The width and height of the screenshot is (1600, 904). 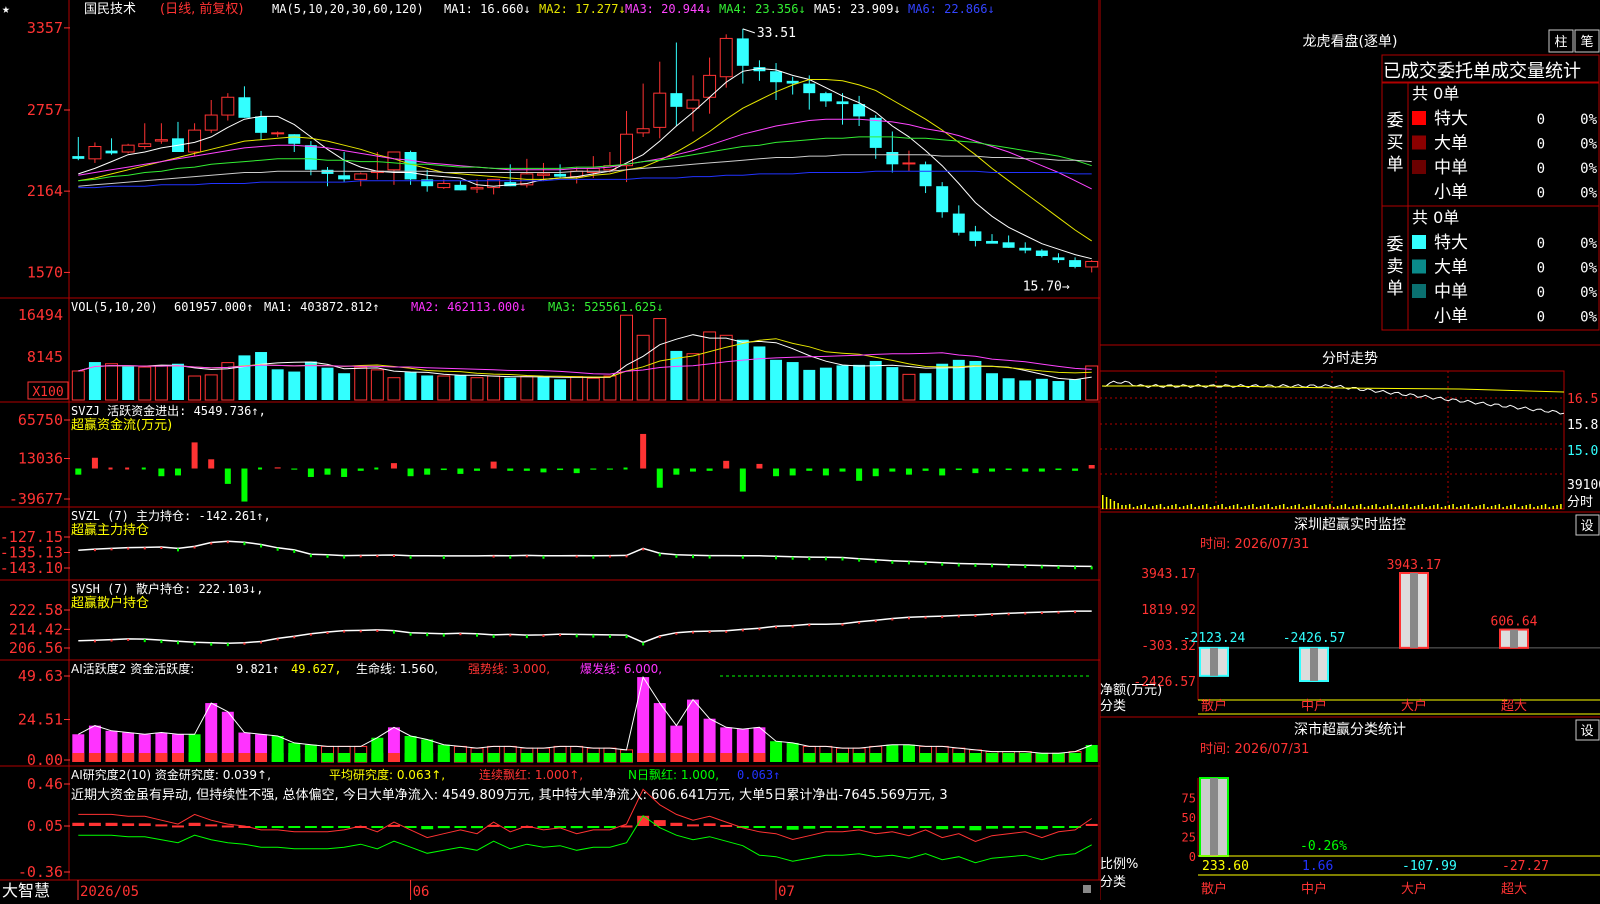 What do you see at coordinates (643, 719) in the screenshot?
I see `ai-activity-bar` at bounding box center [643, 719].